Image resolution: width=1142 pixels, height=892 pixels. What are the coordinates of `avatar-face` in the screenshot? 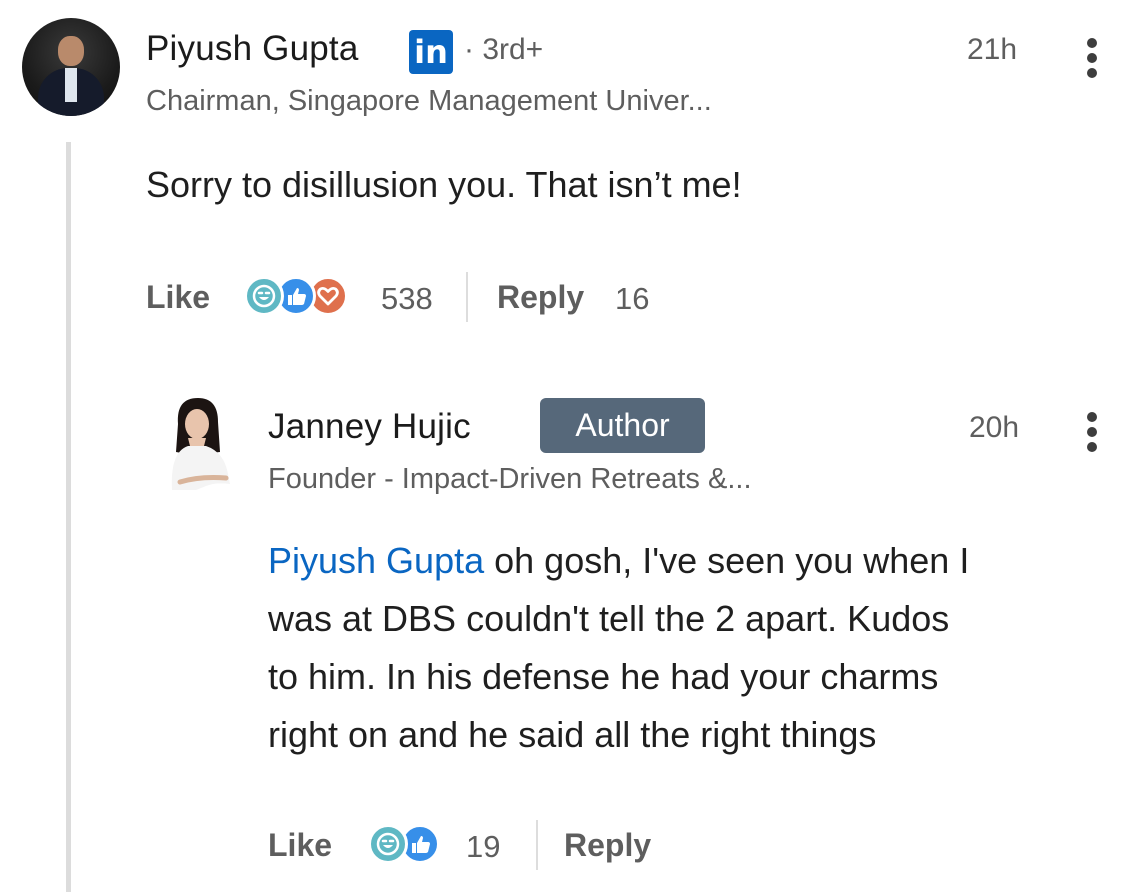 It's located at (71, 51).